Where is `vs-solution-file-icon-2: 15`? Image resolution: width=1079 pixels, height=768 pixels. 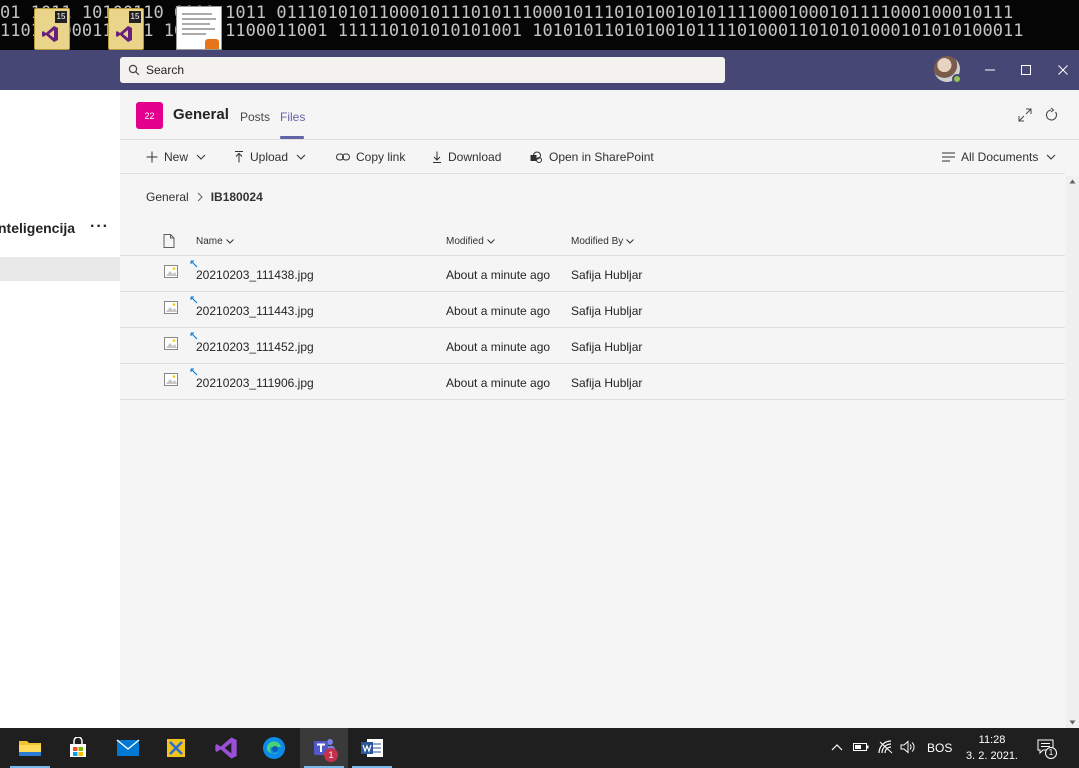 vs-solution-file-icon-2: 15 is located at coordinates (126, 29).